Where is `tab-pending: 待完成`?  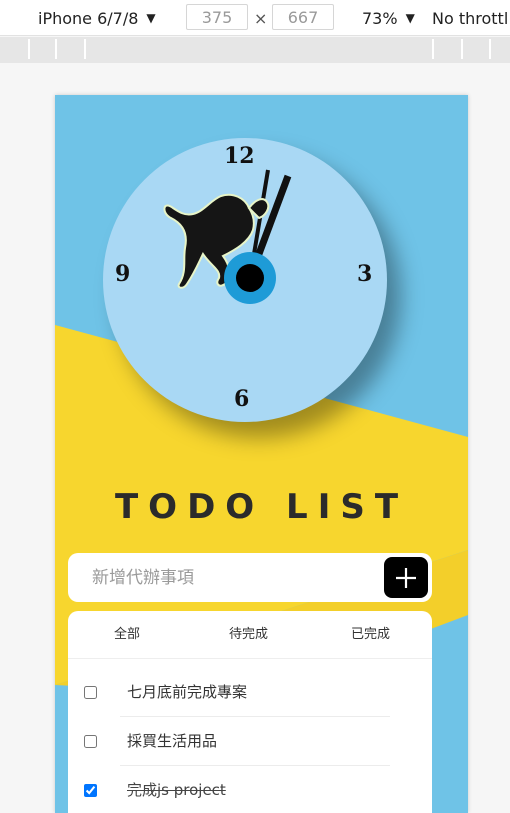
tab-pending: 待完成 is located at coordinates (248, 635).